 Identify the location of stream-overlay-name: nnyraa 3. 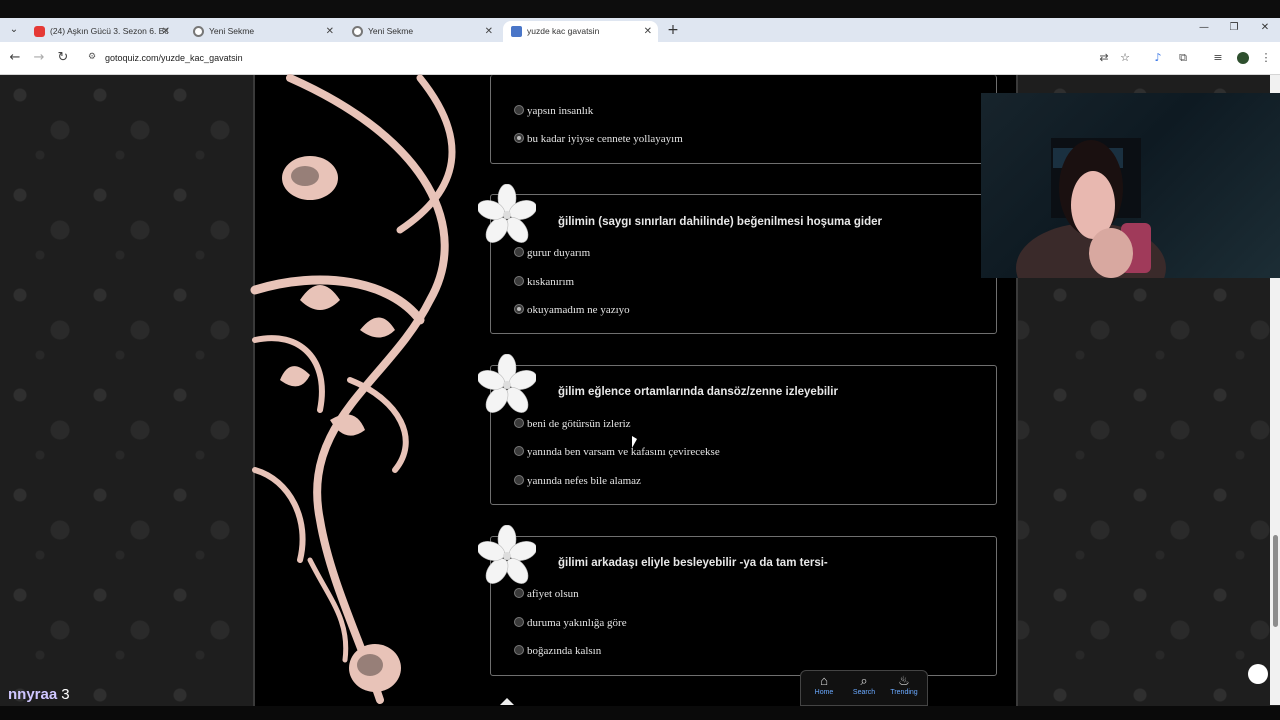
(39, 694).